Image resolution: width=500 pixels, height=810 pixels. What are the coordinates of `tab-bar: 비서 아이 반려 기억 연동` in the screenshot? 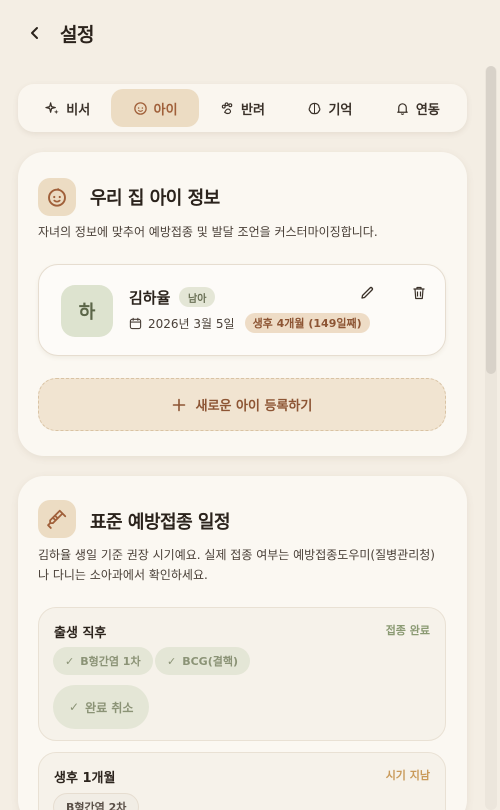 It's located at (242, 108).